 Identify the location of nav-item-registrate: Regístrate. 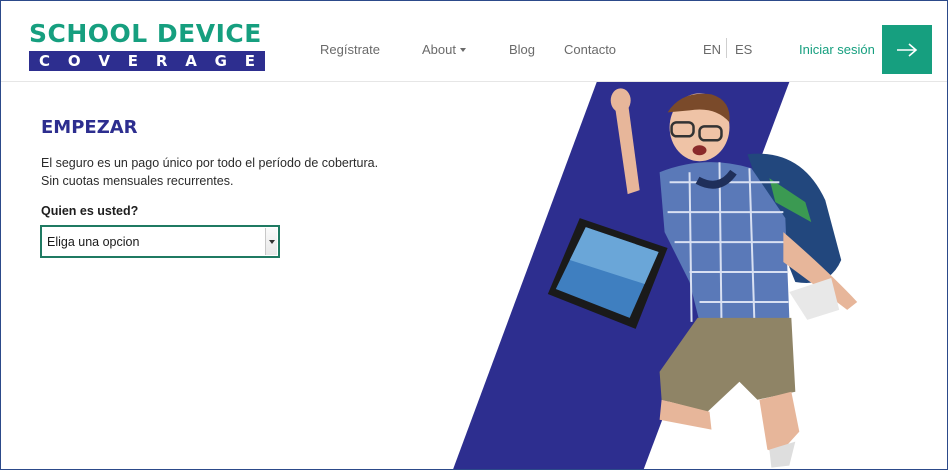
(350, 49).